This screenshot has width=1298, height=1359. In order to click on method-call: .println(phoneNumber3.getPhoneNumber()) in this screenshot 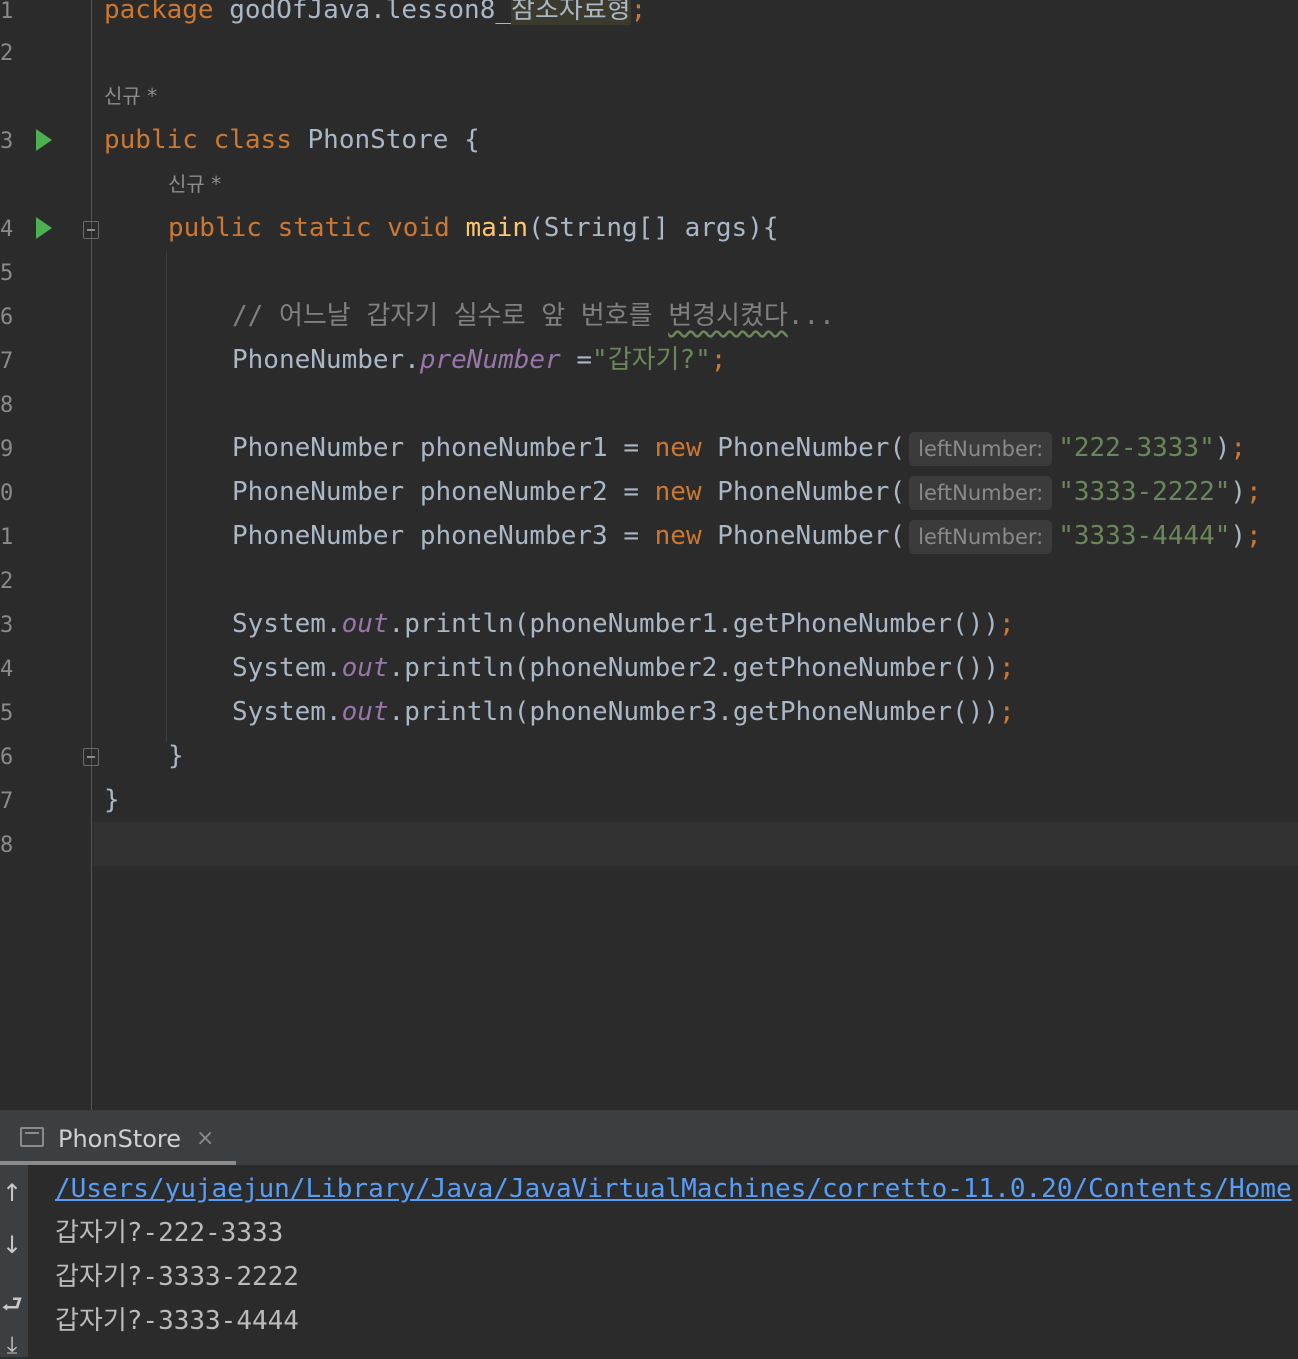, I will do `click(694, 712)`.